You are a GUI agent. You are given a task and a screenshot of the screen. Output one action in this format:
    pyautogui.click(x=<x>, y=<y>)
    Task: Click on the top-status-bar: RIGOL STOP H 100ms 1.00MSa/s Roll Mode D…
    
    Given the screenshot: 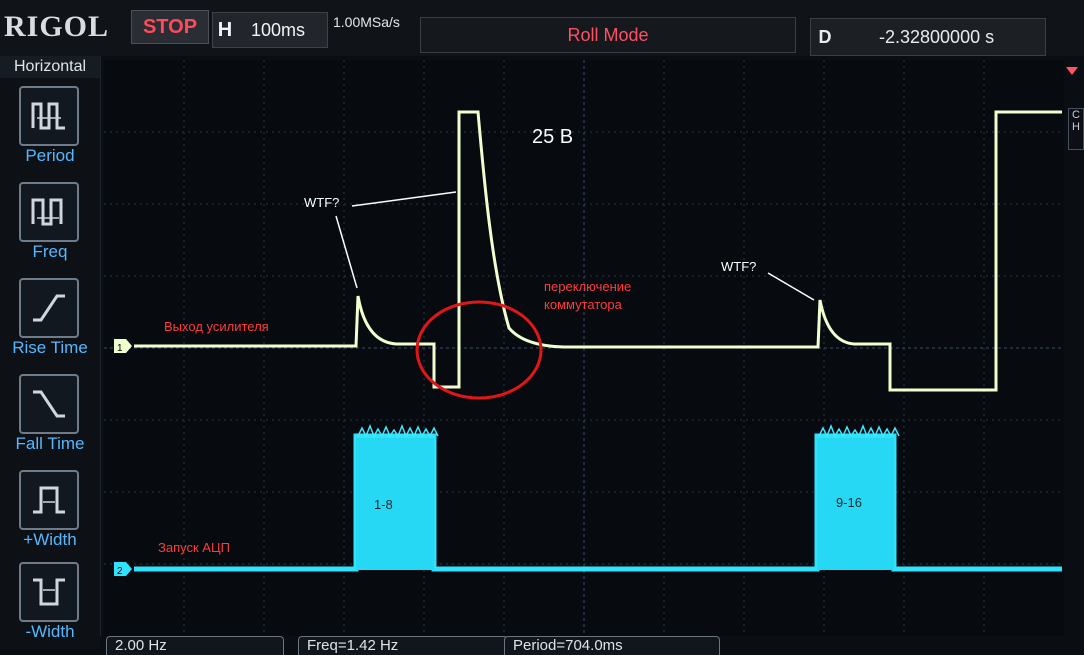 What is the action you would take?
    pyautogui.click(x=542, y=28)
    